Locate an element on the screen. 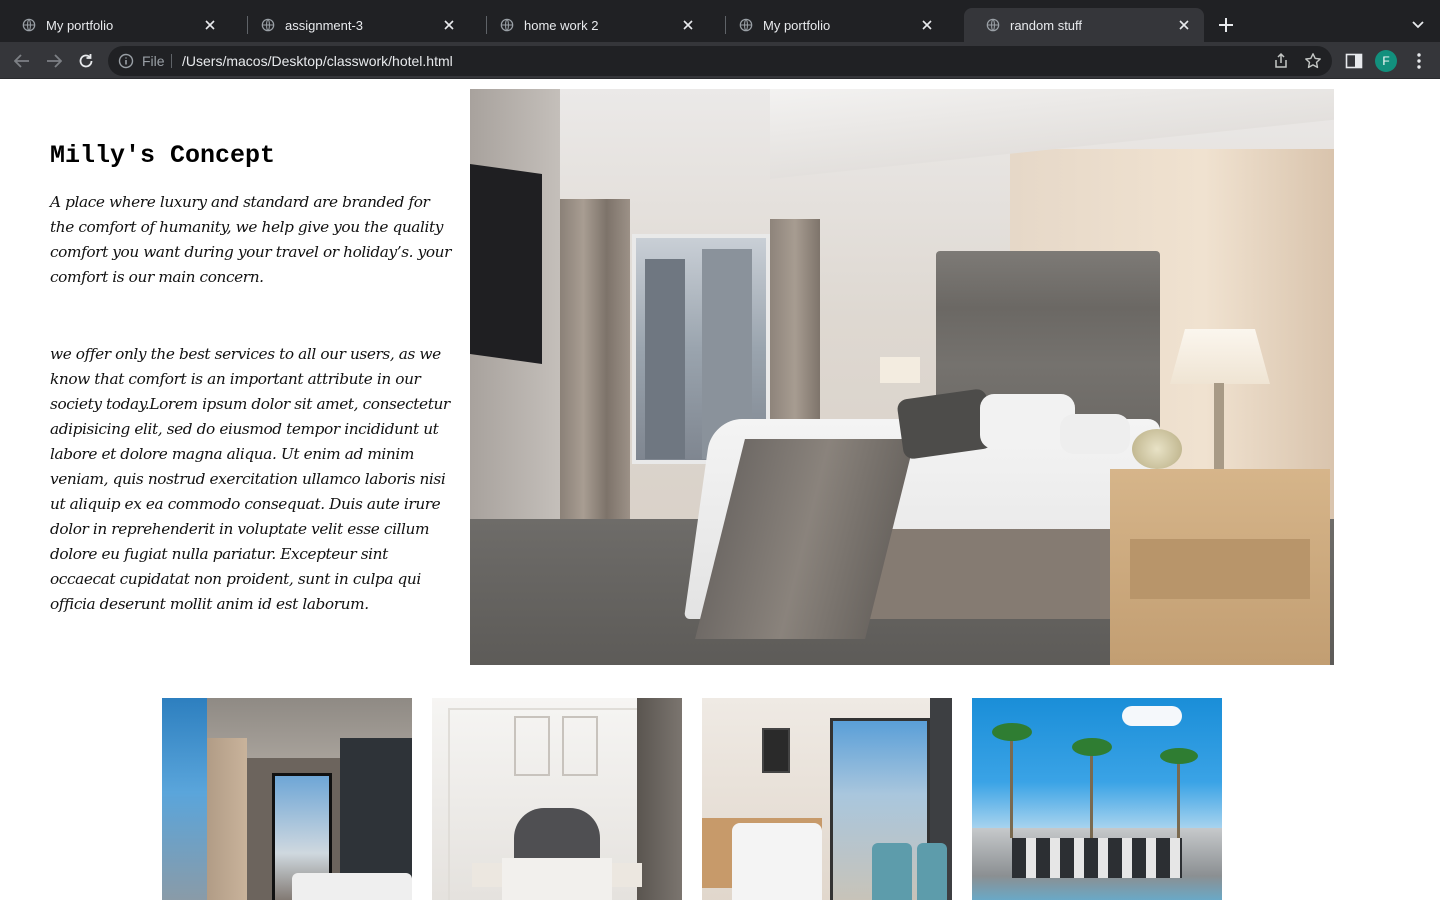 The width and height of the screenshot is (1440, 900). back-button is located at coordinates (22, 61).